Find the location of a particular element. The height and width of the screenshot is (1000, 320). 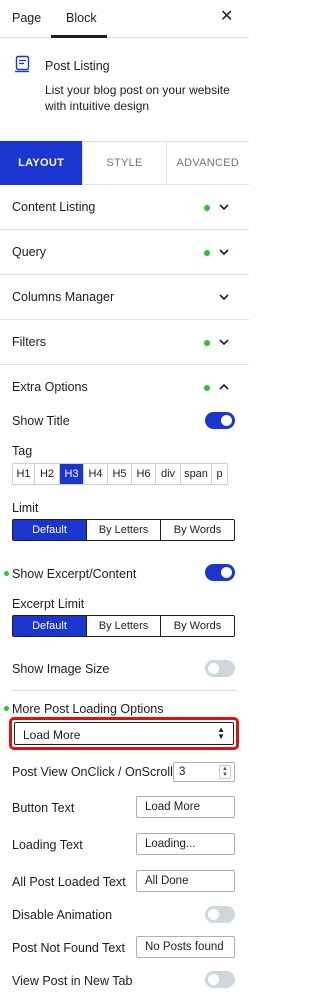

tab-block: Block is located at coordinates (81, 18).